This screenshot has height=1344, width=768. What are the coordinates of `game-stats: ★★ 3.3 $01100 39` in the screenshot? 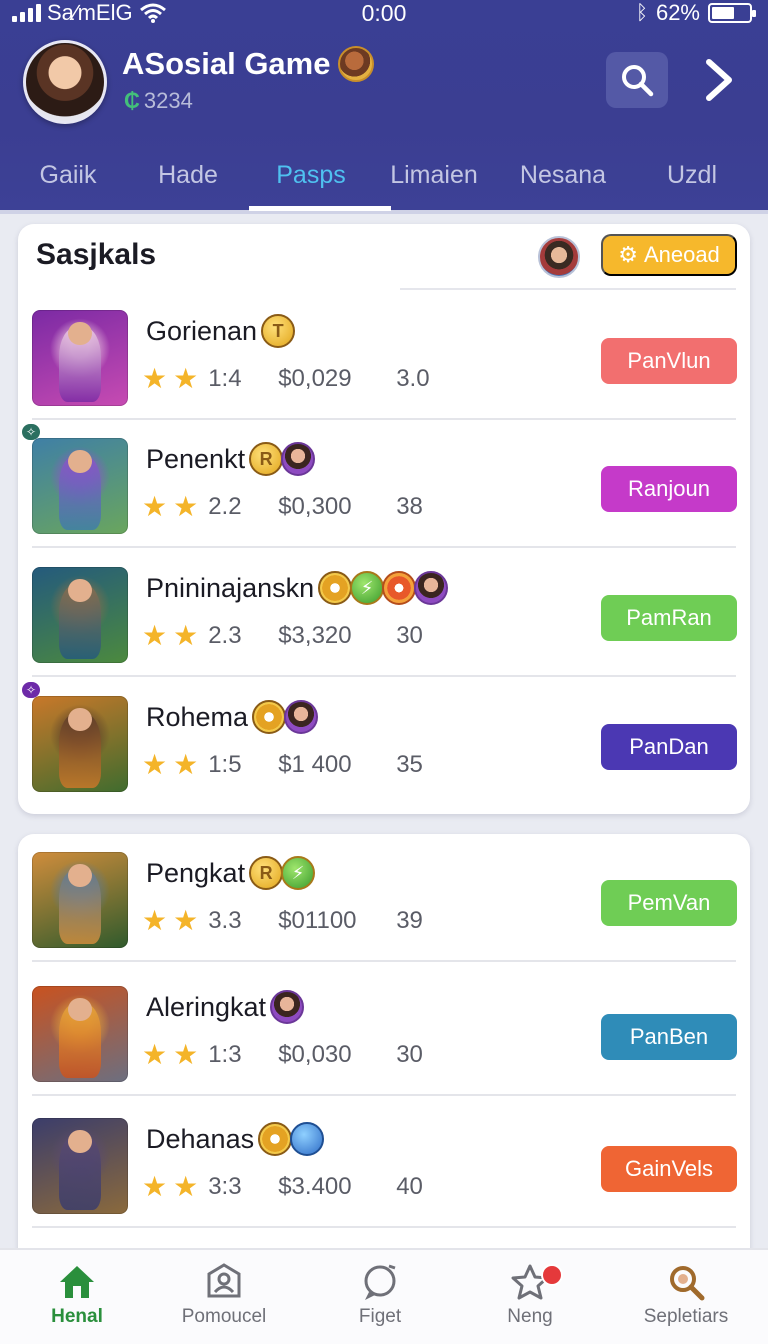 It's located at (282, 920).